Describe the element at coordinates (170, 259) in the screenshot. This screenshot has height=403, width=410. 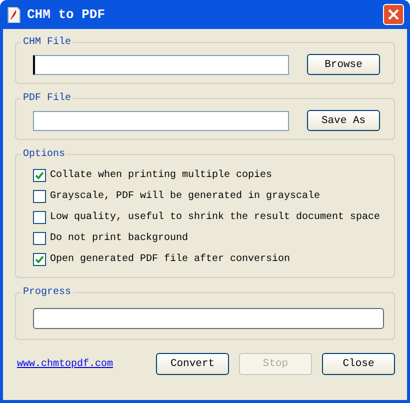
I see `checkbox-label: Open generated PDF file after conversion` at that location.